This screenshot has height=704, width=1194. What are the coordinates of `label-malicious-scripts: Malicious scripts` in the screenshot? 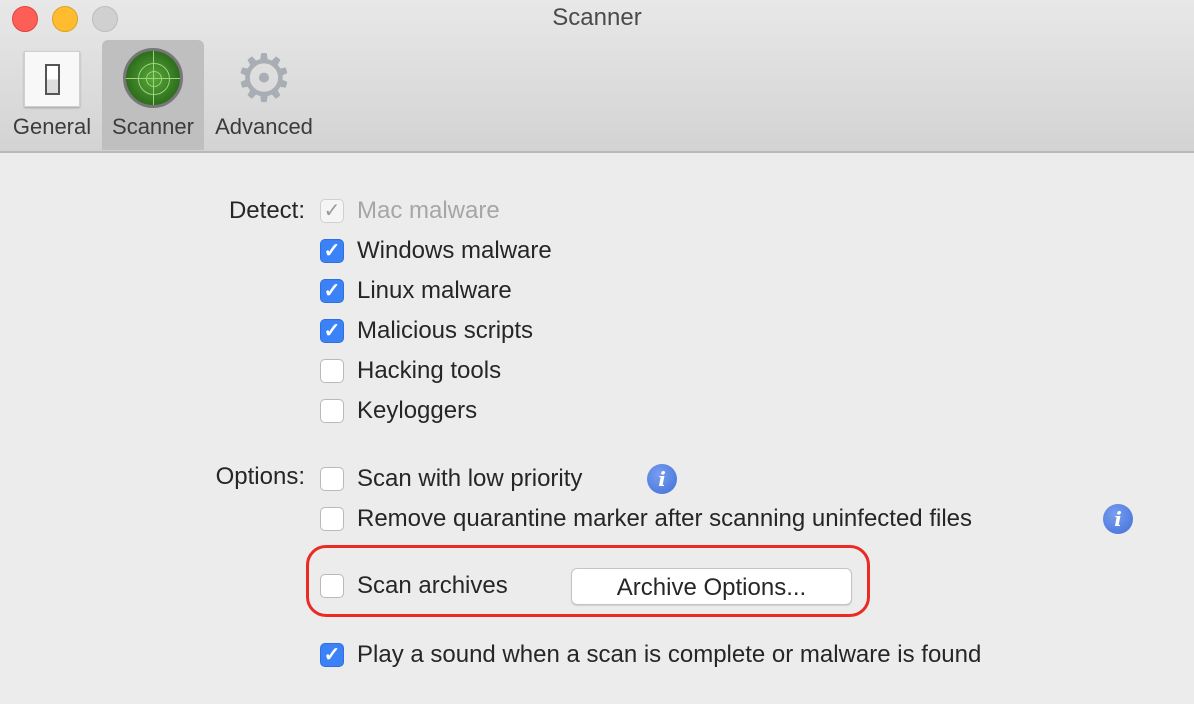 It's located at (445, 331).